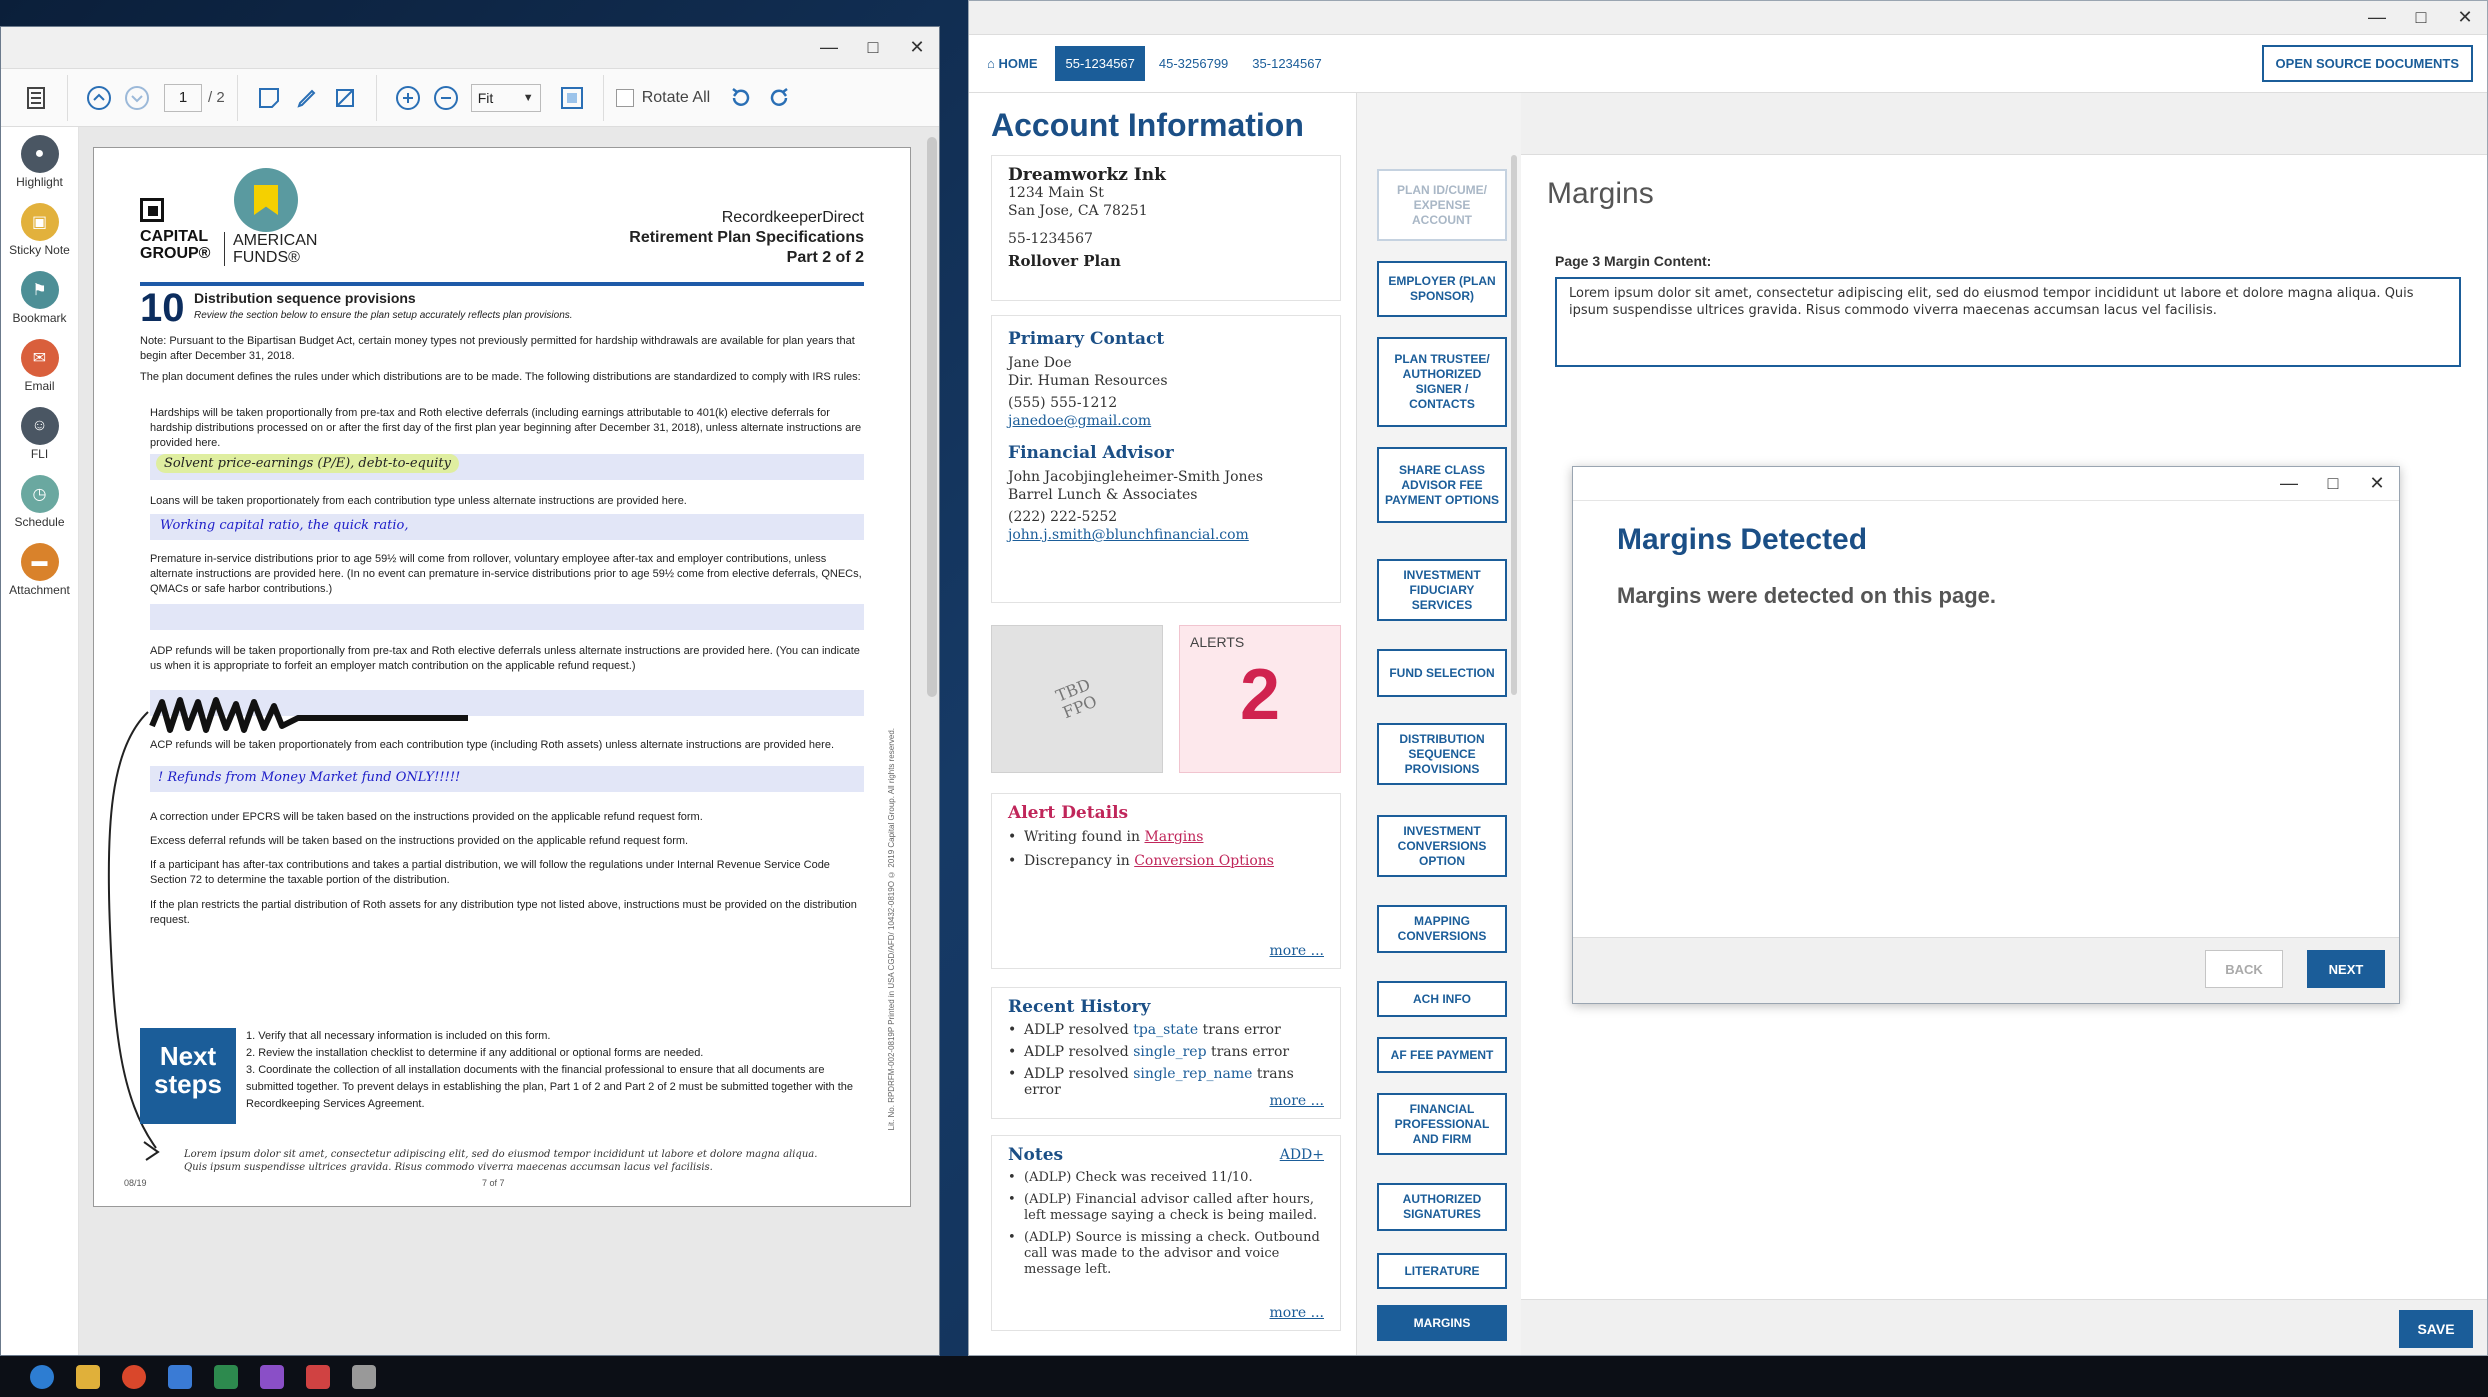  I want to click on document-scrollbar, so click(932, 417).